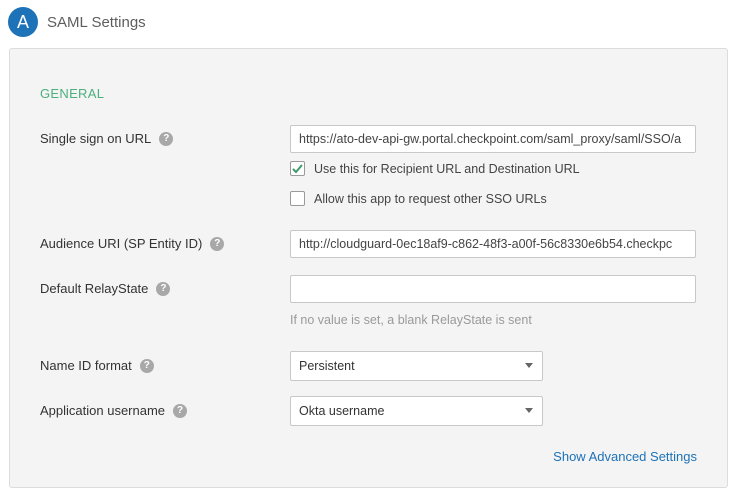  What do you see at coordinates (94, 288) in the screenshot?
I see `relay-state-label: Default RelayState` at bounding box center [94, 288].